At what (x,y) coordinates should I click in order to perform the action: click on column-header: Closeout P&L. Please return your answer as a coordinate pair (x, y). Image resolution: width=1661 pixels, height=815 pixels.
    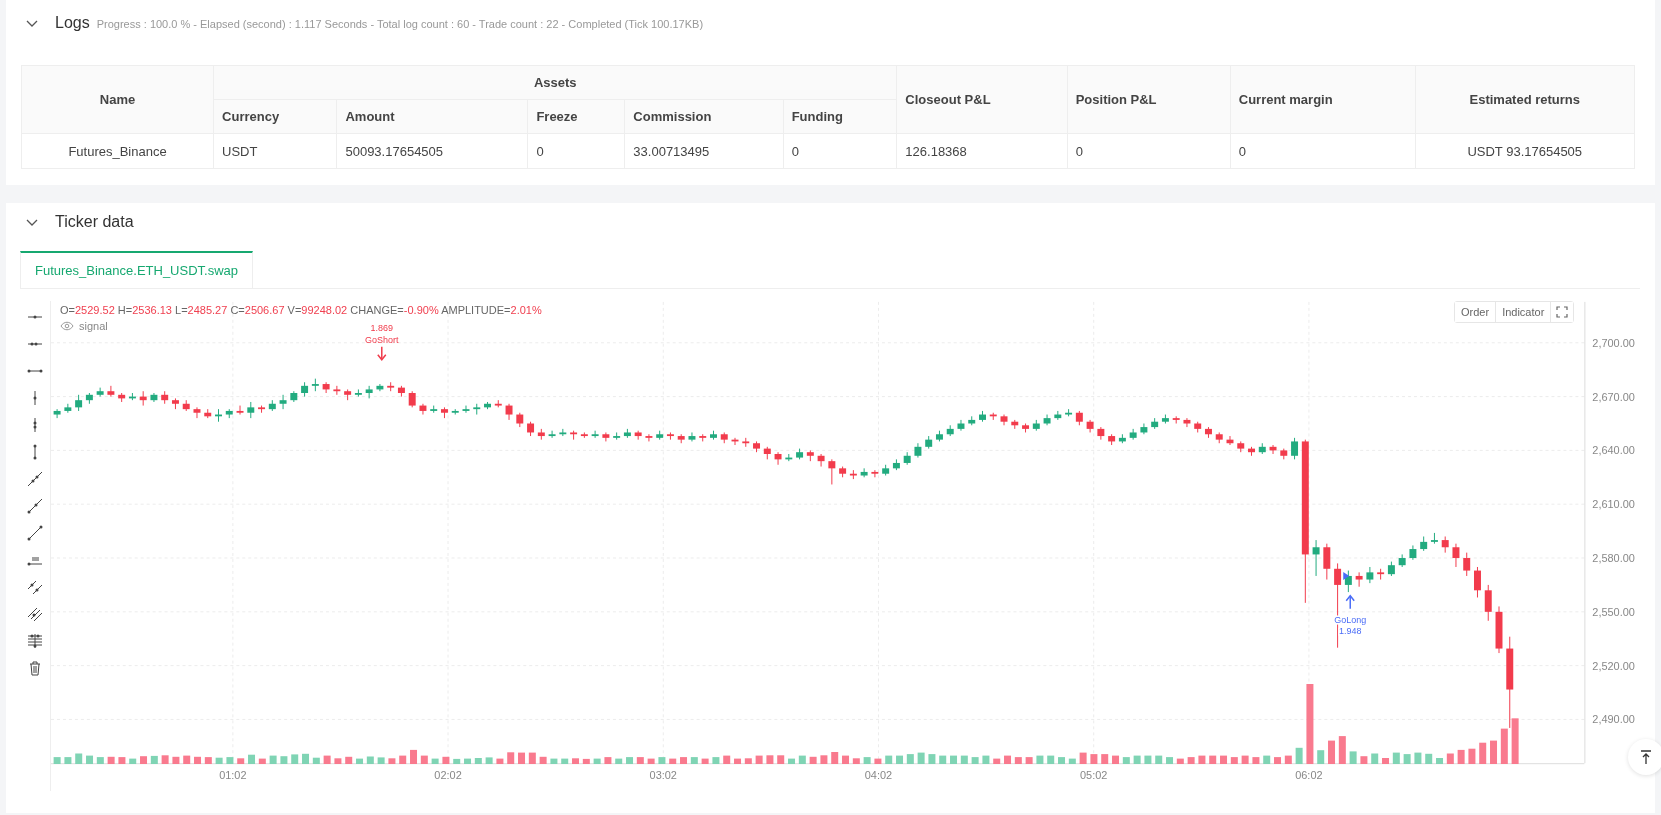
    Looking at the image, I should click on (982, 99).